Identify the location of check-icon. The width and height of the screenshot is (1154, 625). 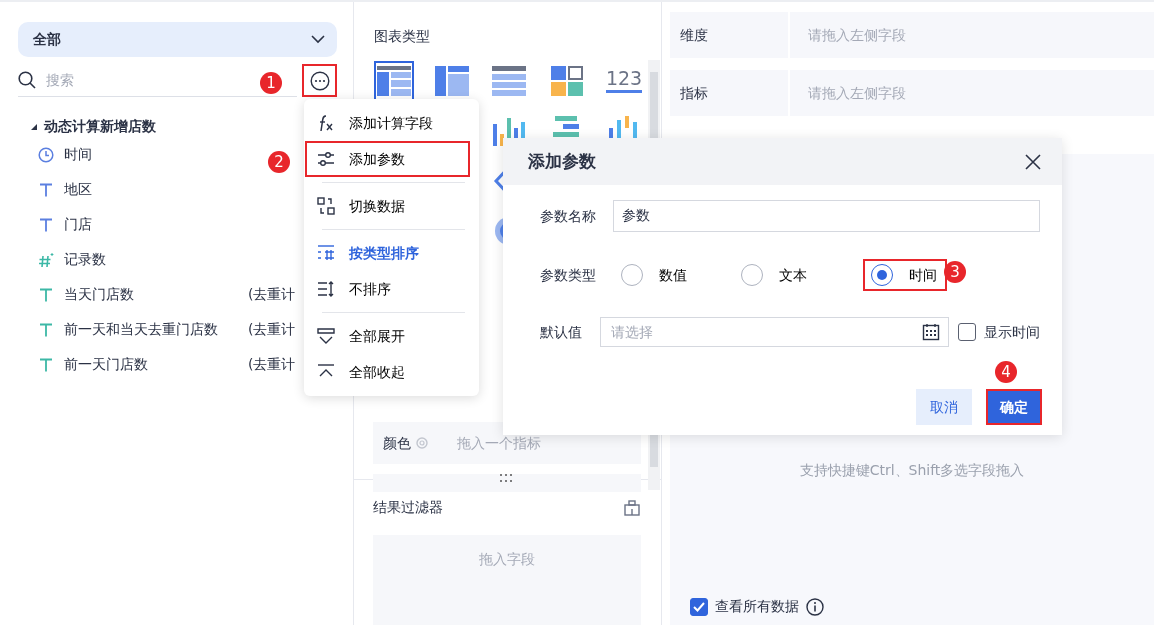
(699, 606).